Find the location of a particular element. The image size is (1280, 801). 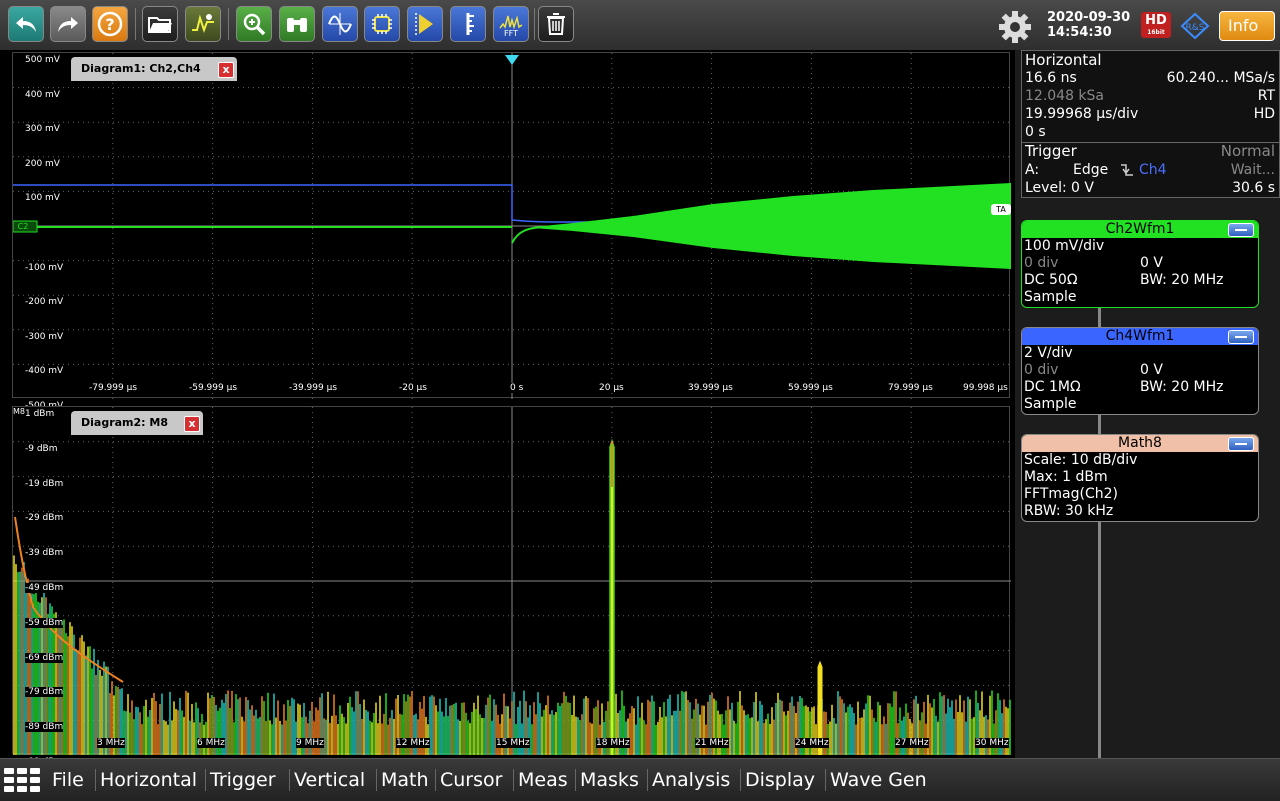

y-tick-label: -200 mV is located at coordinates (44, 302).